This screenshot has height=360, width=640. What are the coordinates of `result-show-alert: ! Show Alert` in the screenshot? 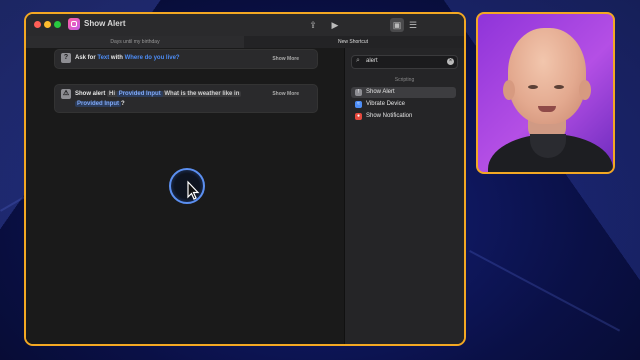 It's located at (403, 92).